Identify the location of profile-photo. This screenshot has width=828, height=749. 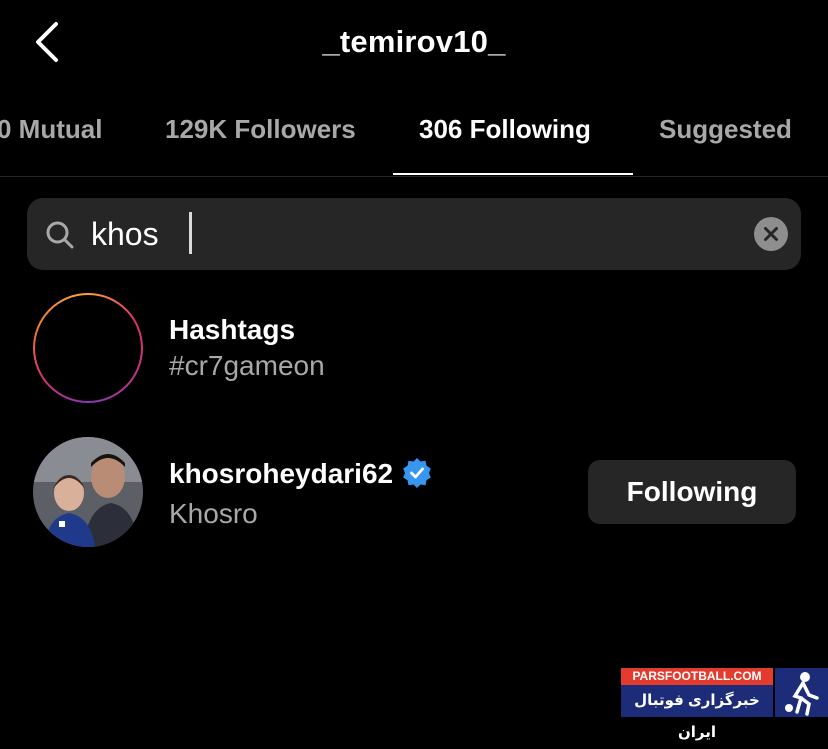
(88, 492).